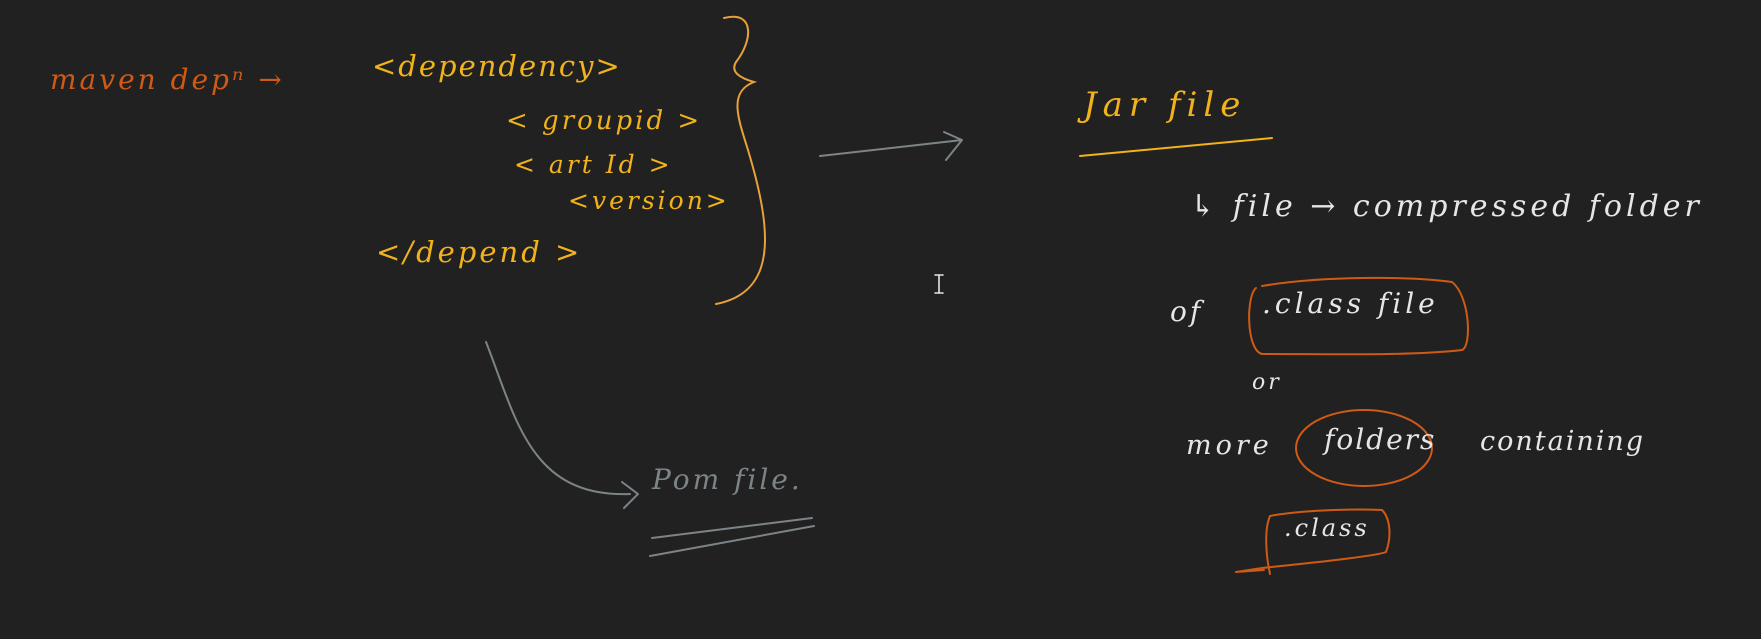 This screenshot has width=1761, height=639. I want to click on jar-description: ↳ file → compressed folder, so click(1446, 206).